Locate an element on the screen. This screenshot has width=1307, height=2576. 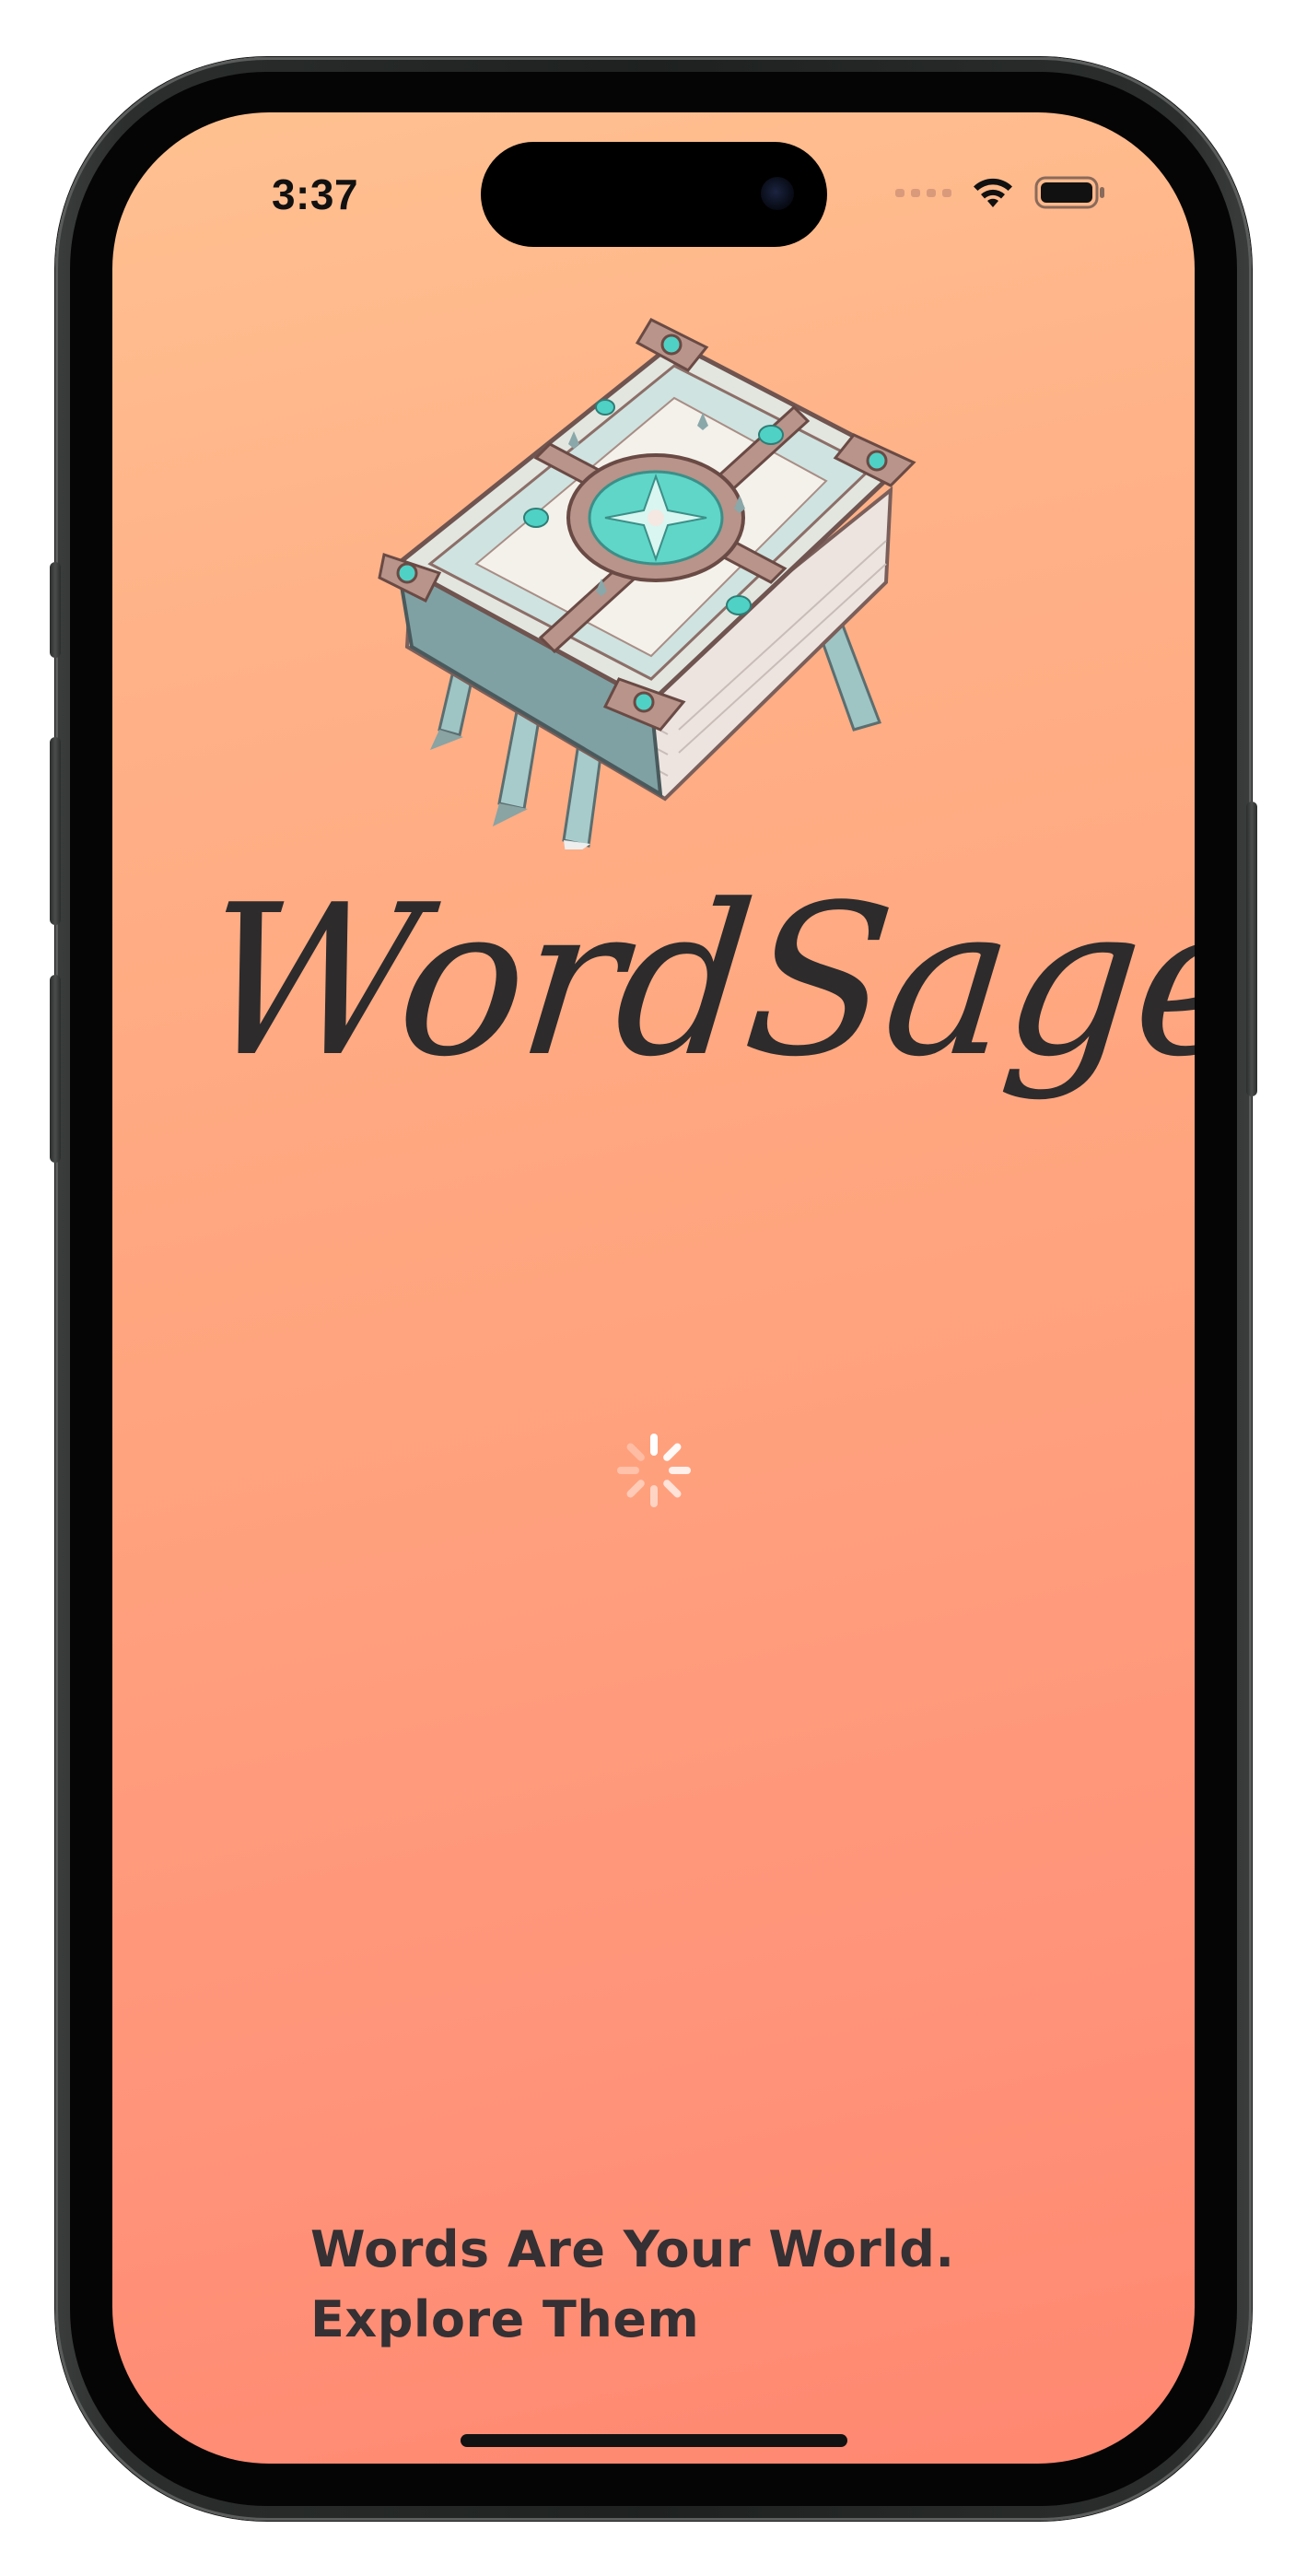
battery-icon is located at coordinates (1070, 192).